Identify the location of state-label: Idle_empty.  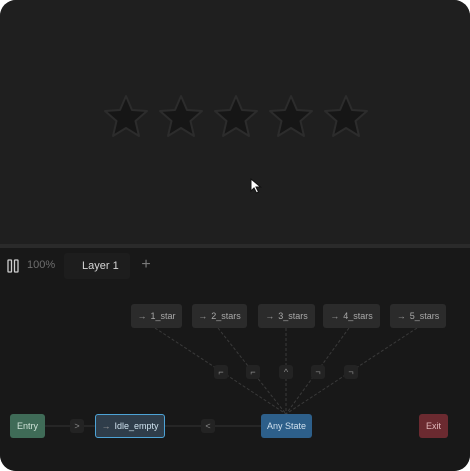
(136, 426).